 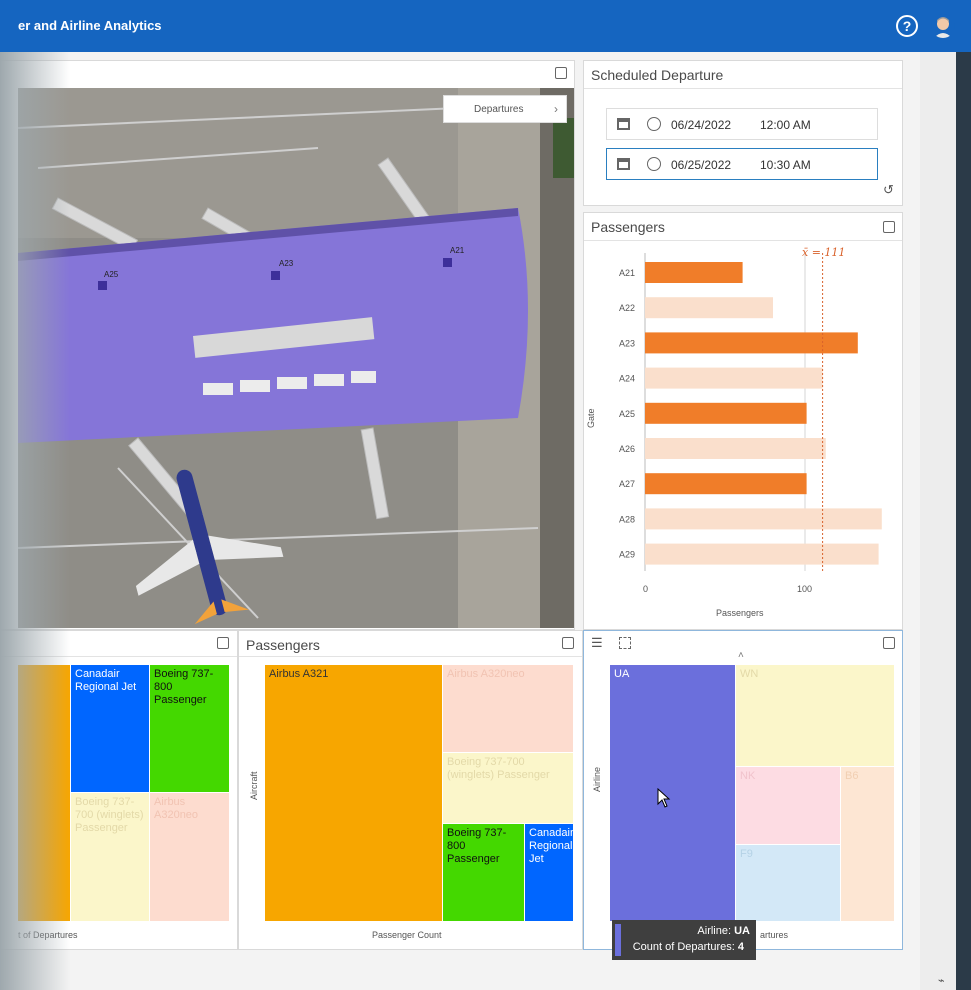 I want to click on chevron-up-icon: ˄, so click(x=741, y=655).